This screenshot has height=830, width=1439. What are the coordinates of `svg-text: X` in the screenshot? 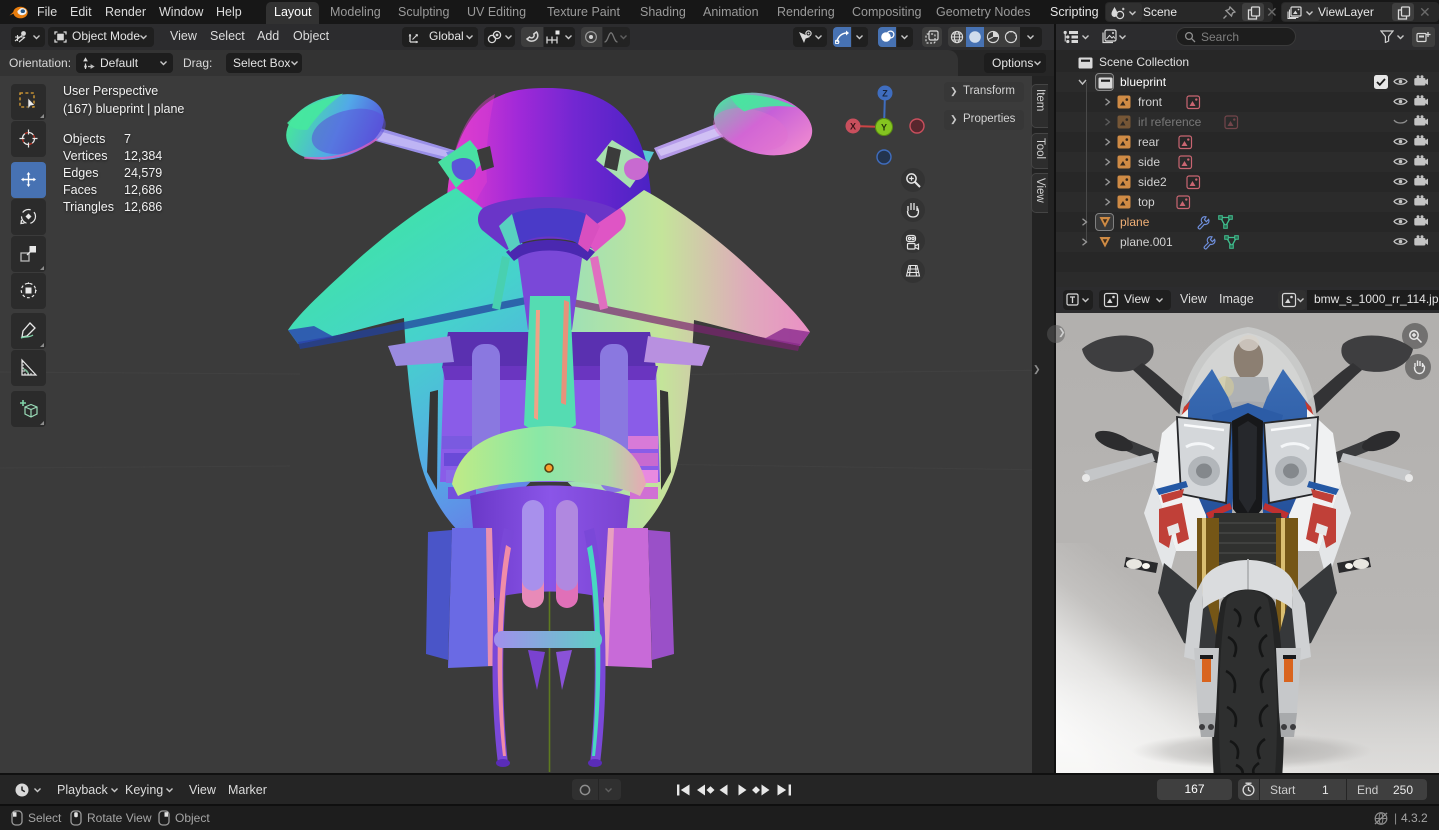 It's located at (853, 127).